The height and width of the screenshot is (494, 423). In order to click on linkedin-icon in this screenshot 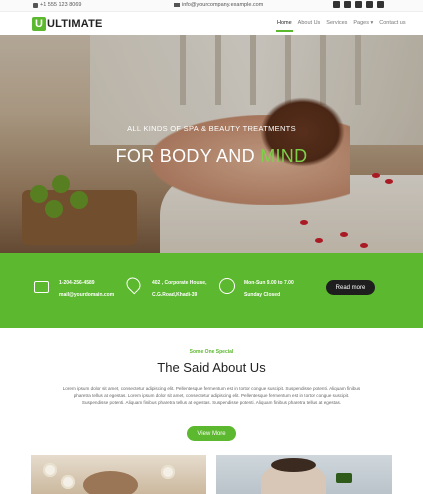, I will do `click(358, 4)`.